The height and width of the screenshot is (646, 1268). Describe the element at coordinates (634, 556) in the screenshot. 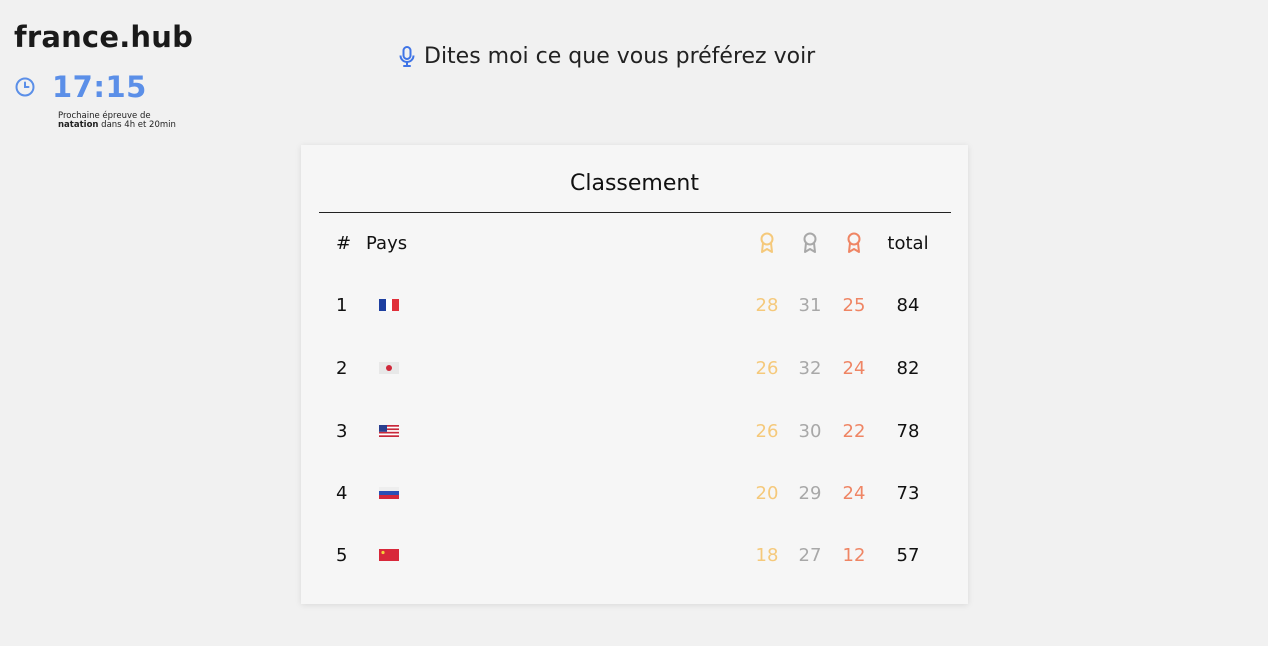

I see `table-row: 5 18 27 12 57` at that location.